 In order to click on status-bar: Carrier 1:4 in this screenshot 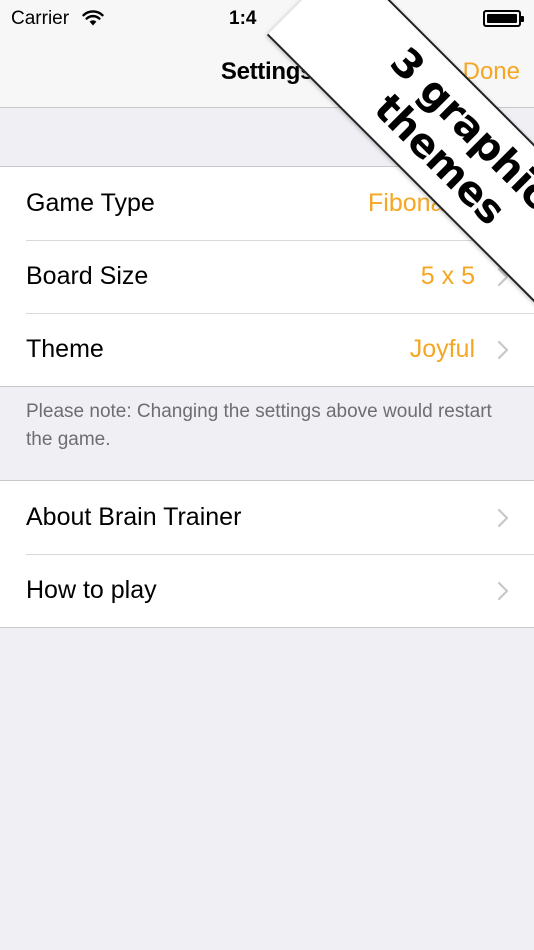, I will do `click(267, 19)`.